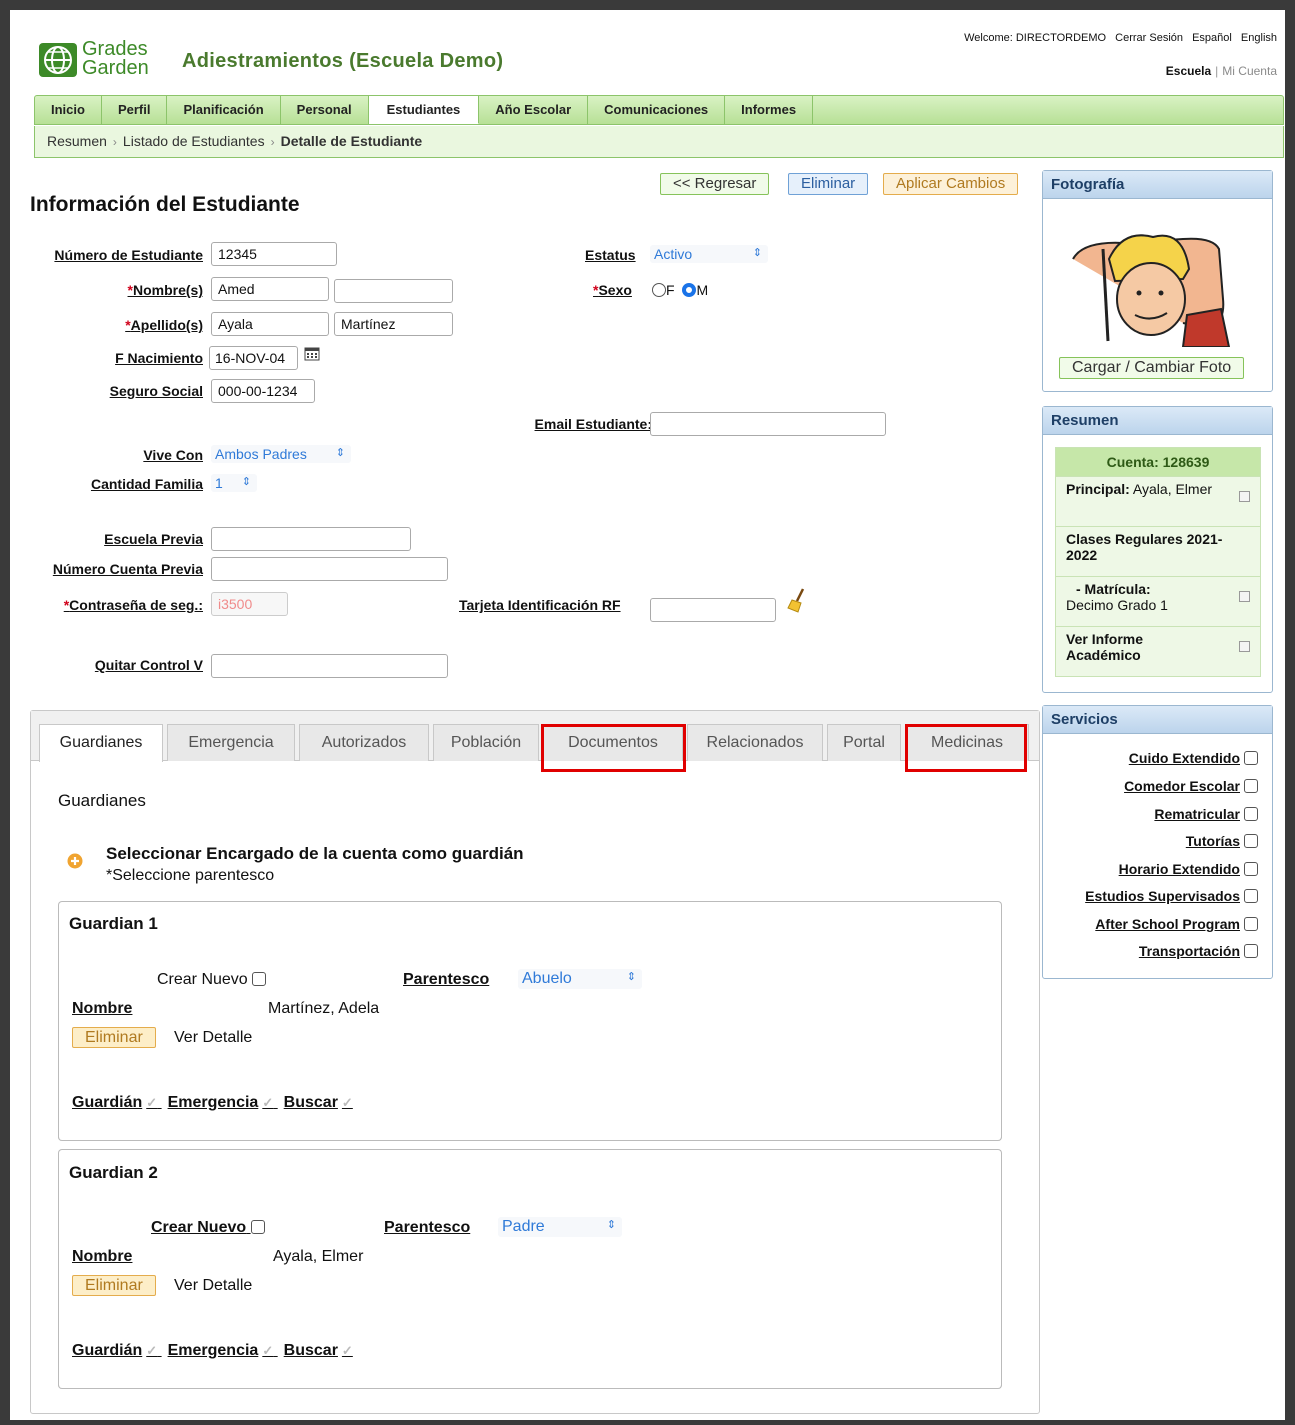  I want to click on logout-link: Cerrar Sesión, so click(1149, 38).